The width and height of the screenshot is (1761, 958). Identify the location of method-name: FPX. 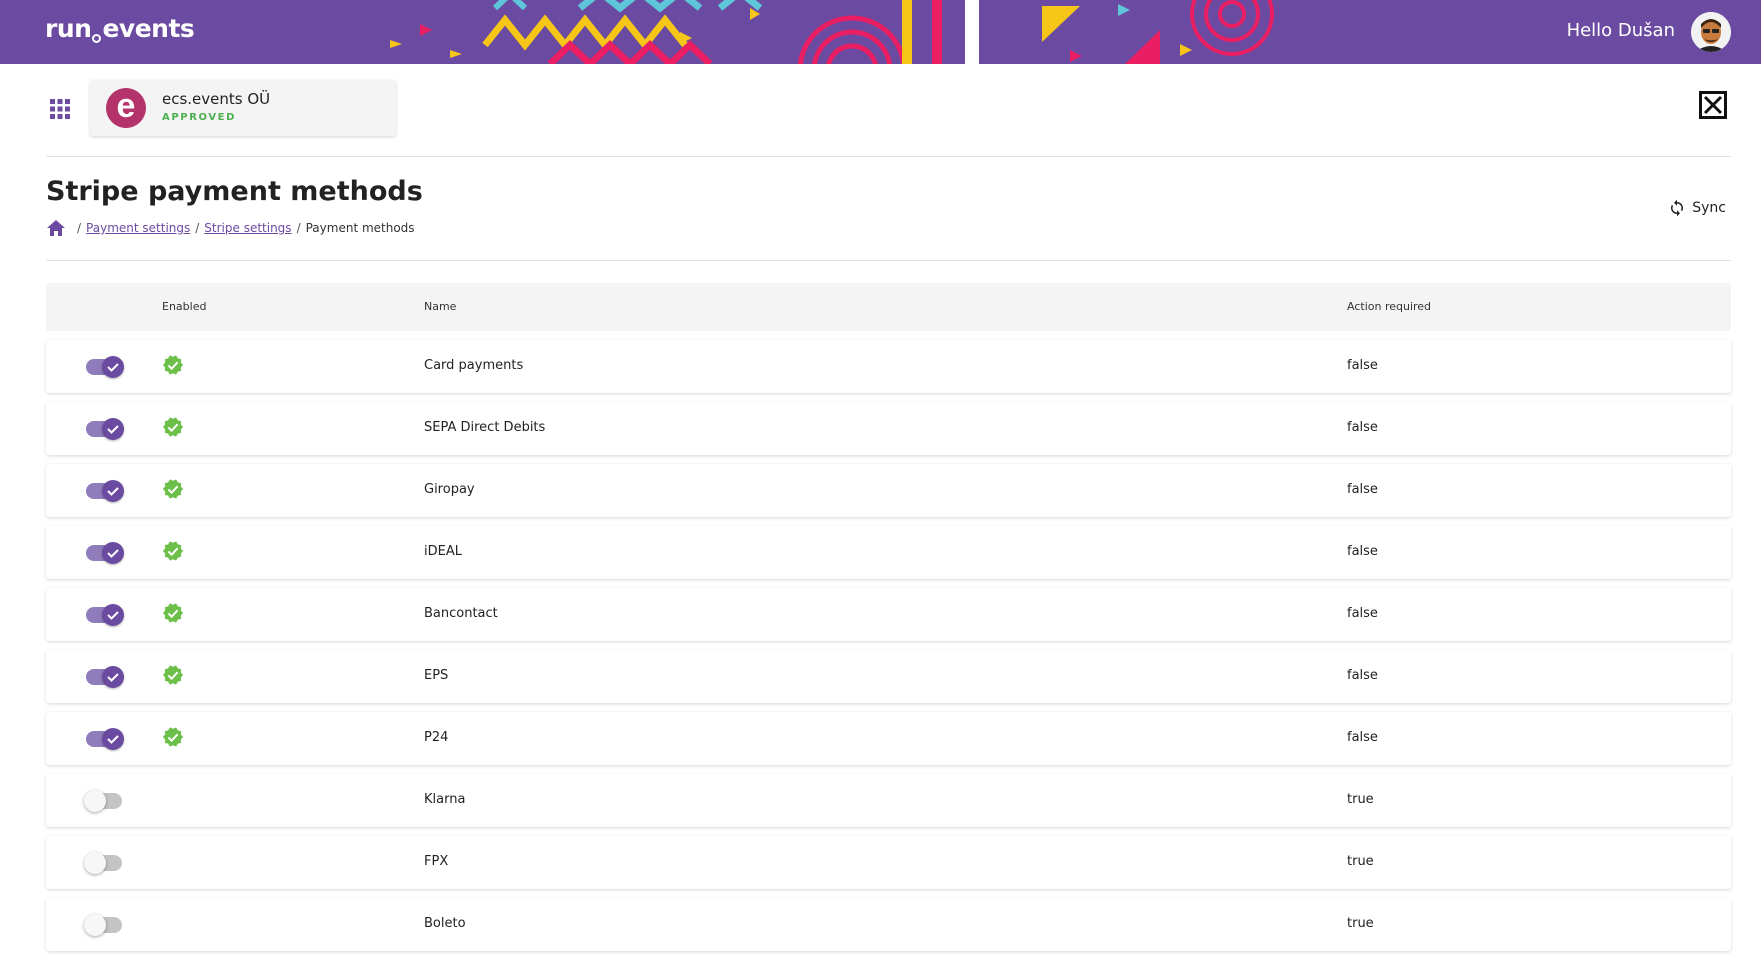
(436, 861).